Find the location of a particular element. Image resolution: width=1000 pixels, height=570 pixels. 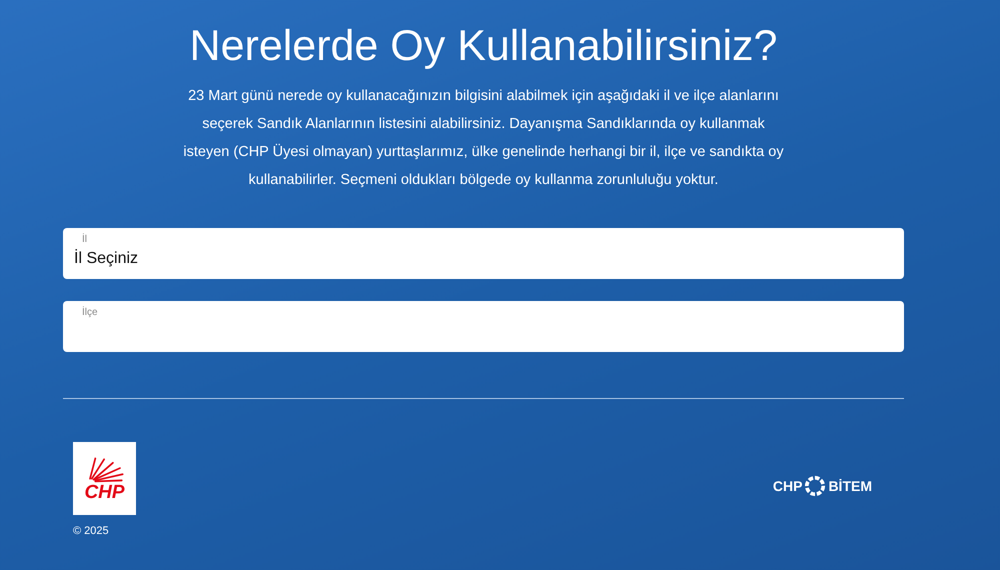

select-field: İl İl Seçiniz is located at coordinates (483, 253).